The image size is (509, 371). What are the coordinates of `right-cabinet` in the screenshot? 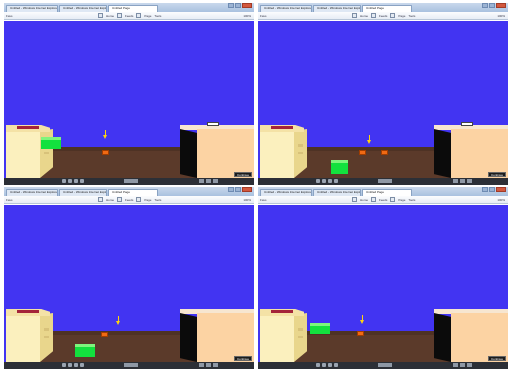 It's located at (471, 150).